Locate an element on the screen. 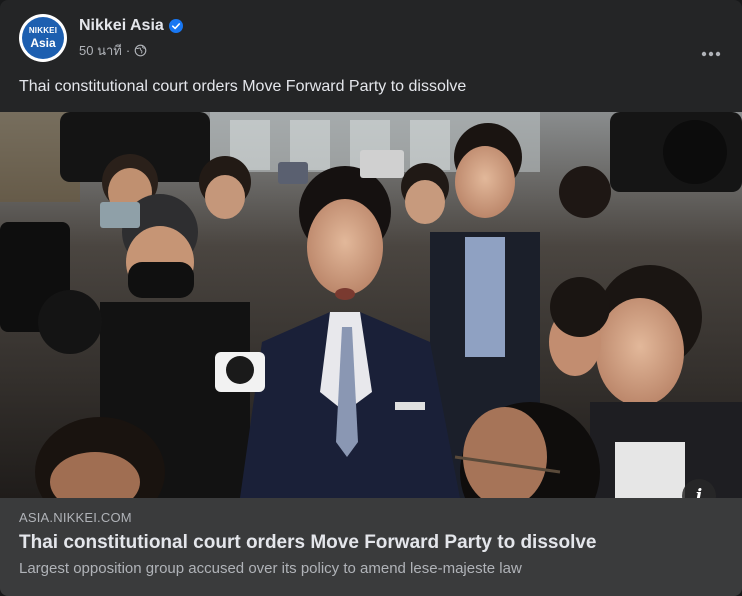  page-name-link: Nikkei Asia is located at coordinates (121, 26).